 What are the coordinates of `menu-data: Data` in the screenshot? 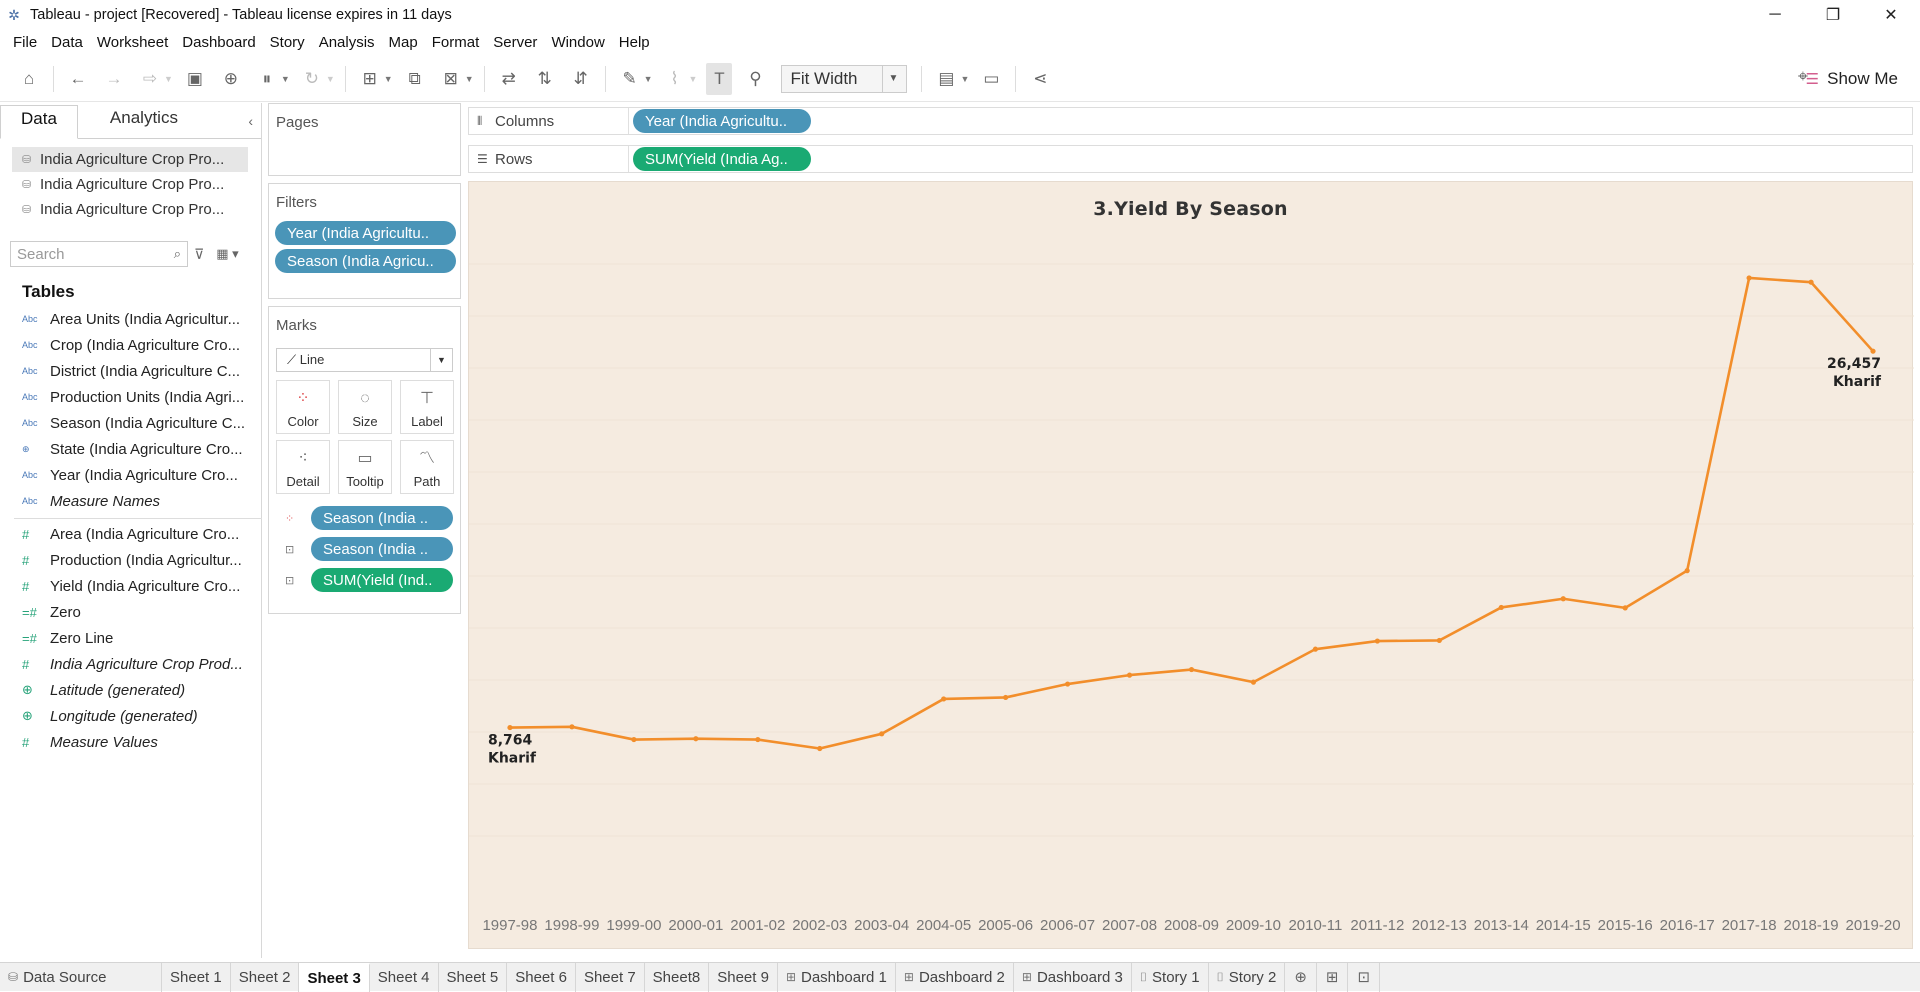 It's located at (67, 42).